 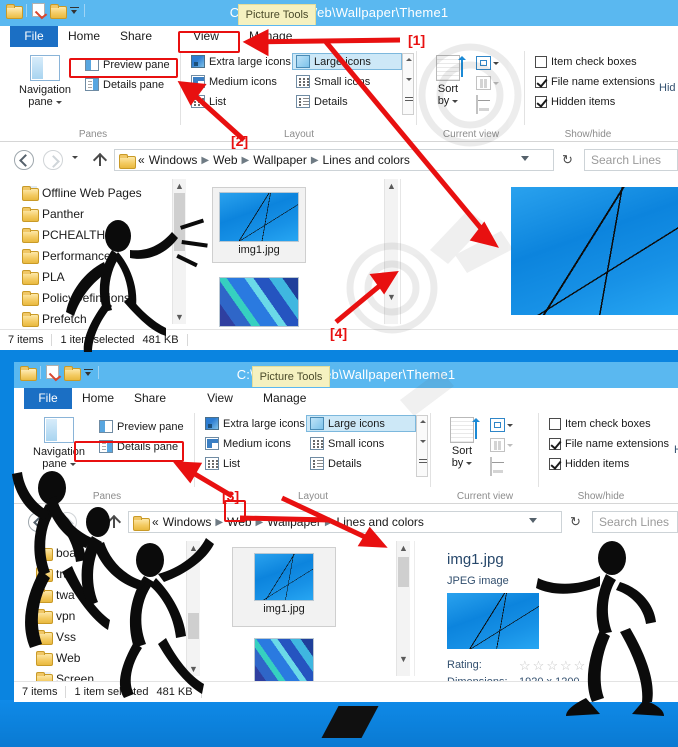 I want to click on size-all-columns-button-bottom, so click(x=501, y=445).